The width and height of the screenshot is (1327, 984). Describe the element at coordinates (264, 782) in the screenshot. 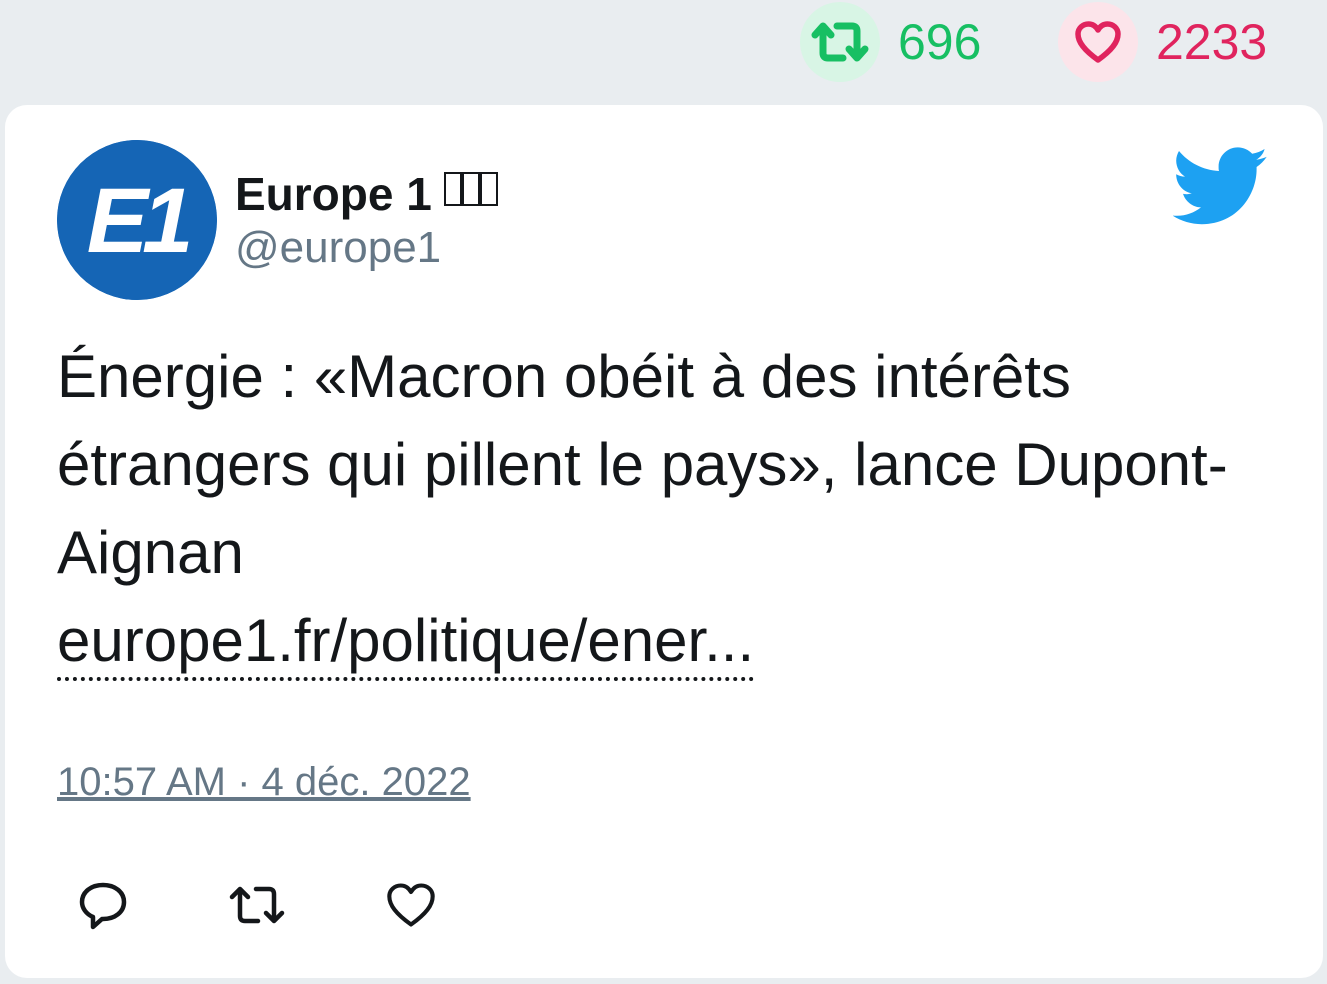

I see `tweet-timestamp: 10:57 AM · 4 déc. 2022` at that location.